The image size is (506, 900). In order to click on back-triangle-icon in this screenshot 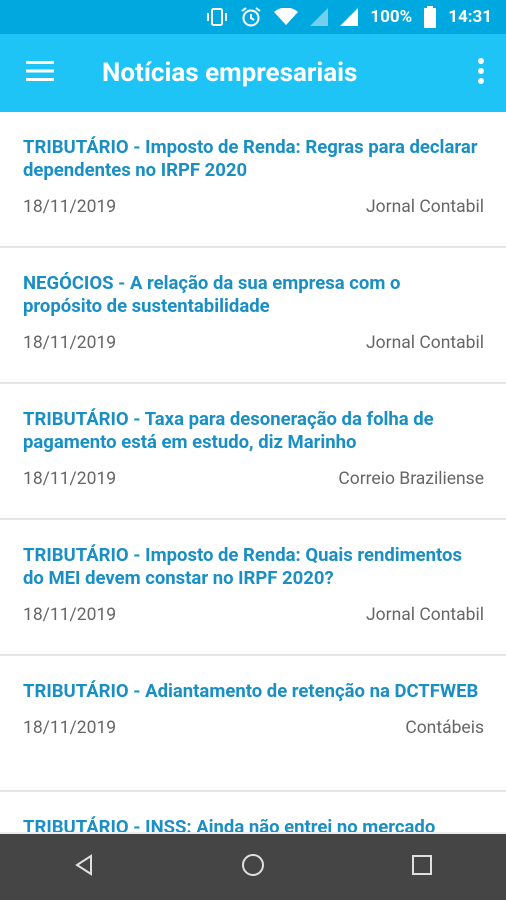, I will do `click(84, 867)`.